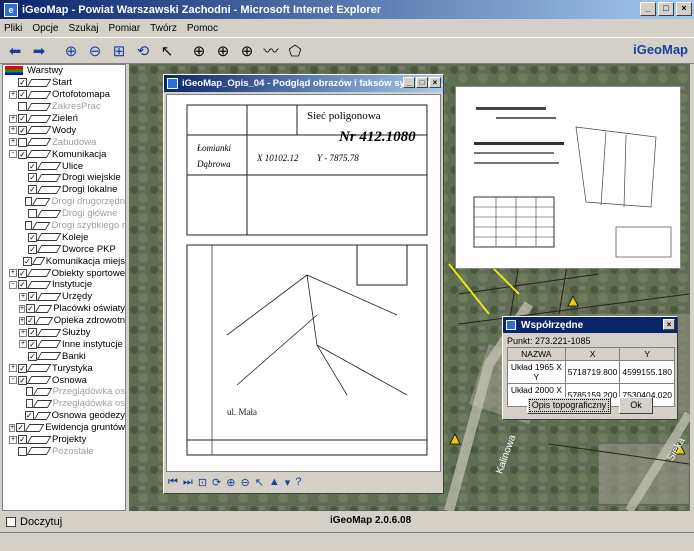 This screenshot has width=694, height=551. Describe the element at coordinates (64, 154) in the screenshot. I see `layer-item: - ✓ Komunikacja` at that location.